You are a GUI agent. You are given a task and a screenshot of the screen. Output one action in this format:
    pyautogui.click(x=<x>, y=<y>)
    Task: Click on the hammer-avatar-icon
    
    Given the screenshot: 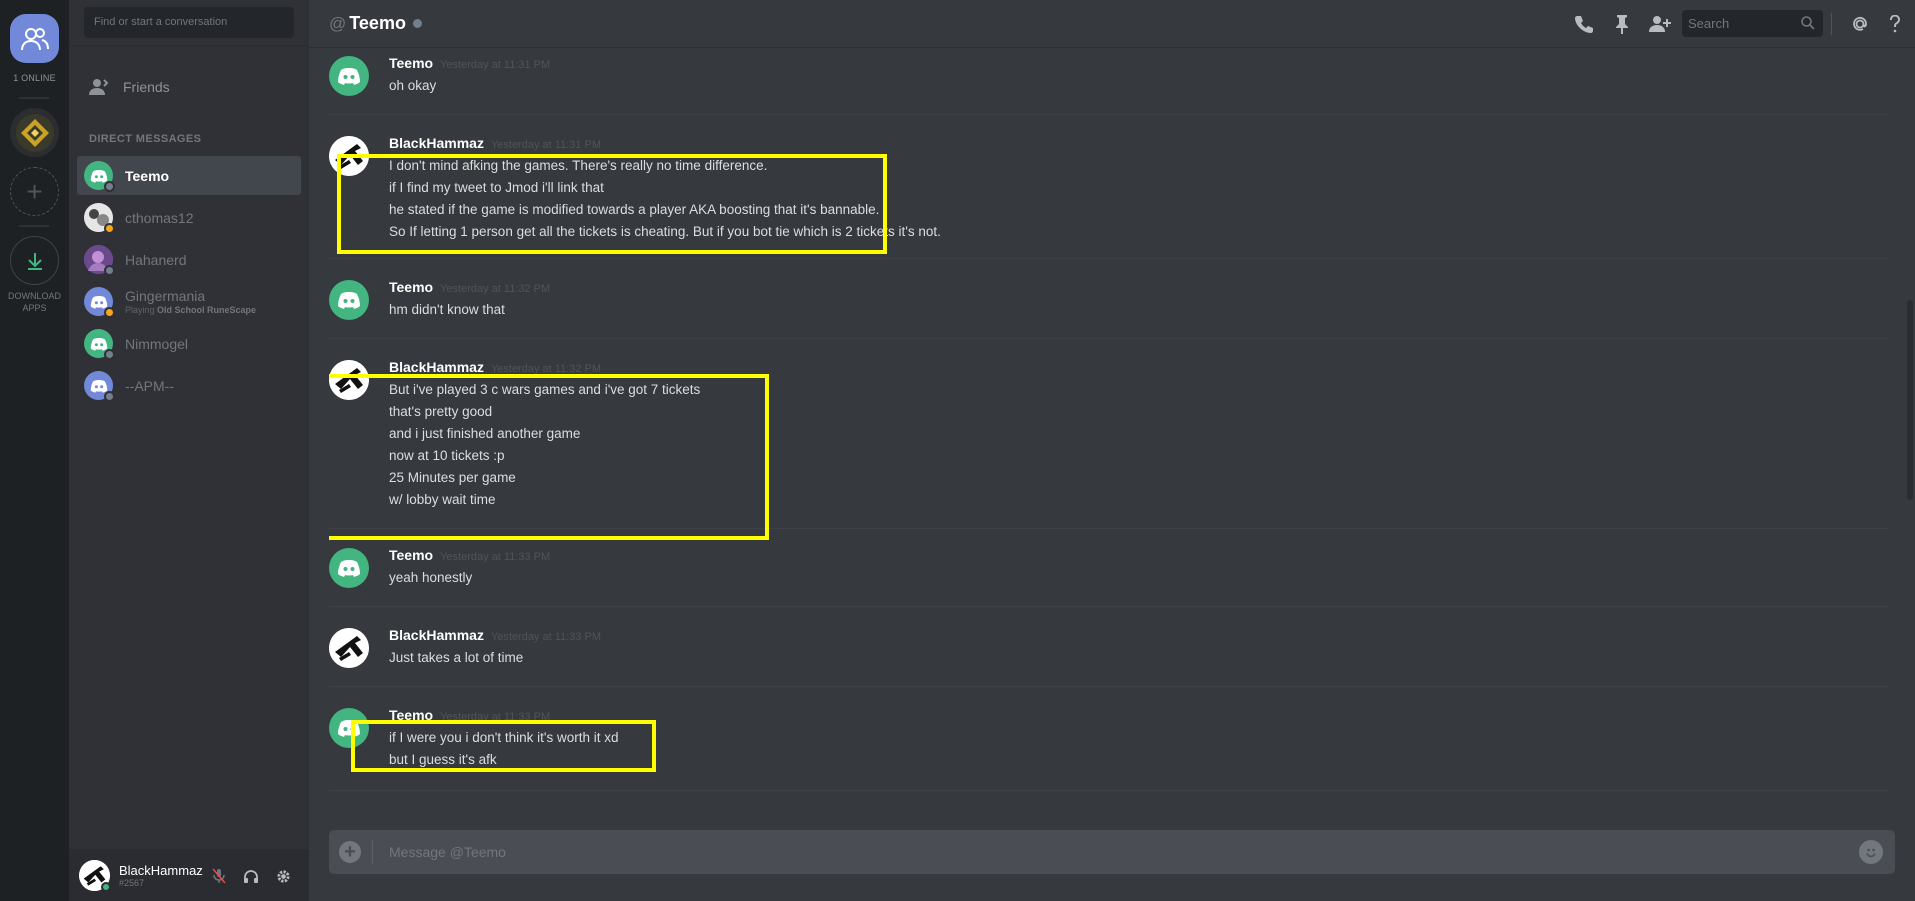 What is the action you would take?
    pyautogui.click(x=349, y=648)
    